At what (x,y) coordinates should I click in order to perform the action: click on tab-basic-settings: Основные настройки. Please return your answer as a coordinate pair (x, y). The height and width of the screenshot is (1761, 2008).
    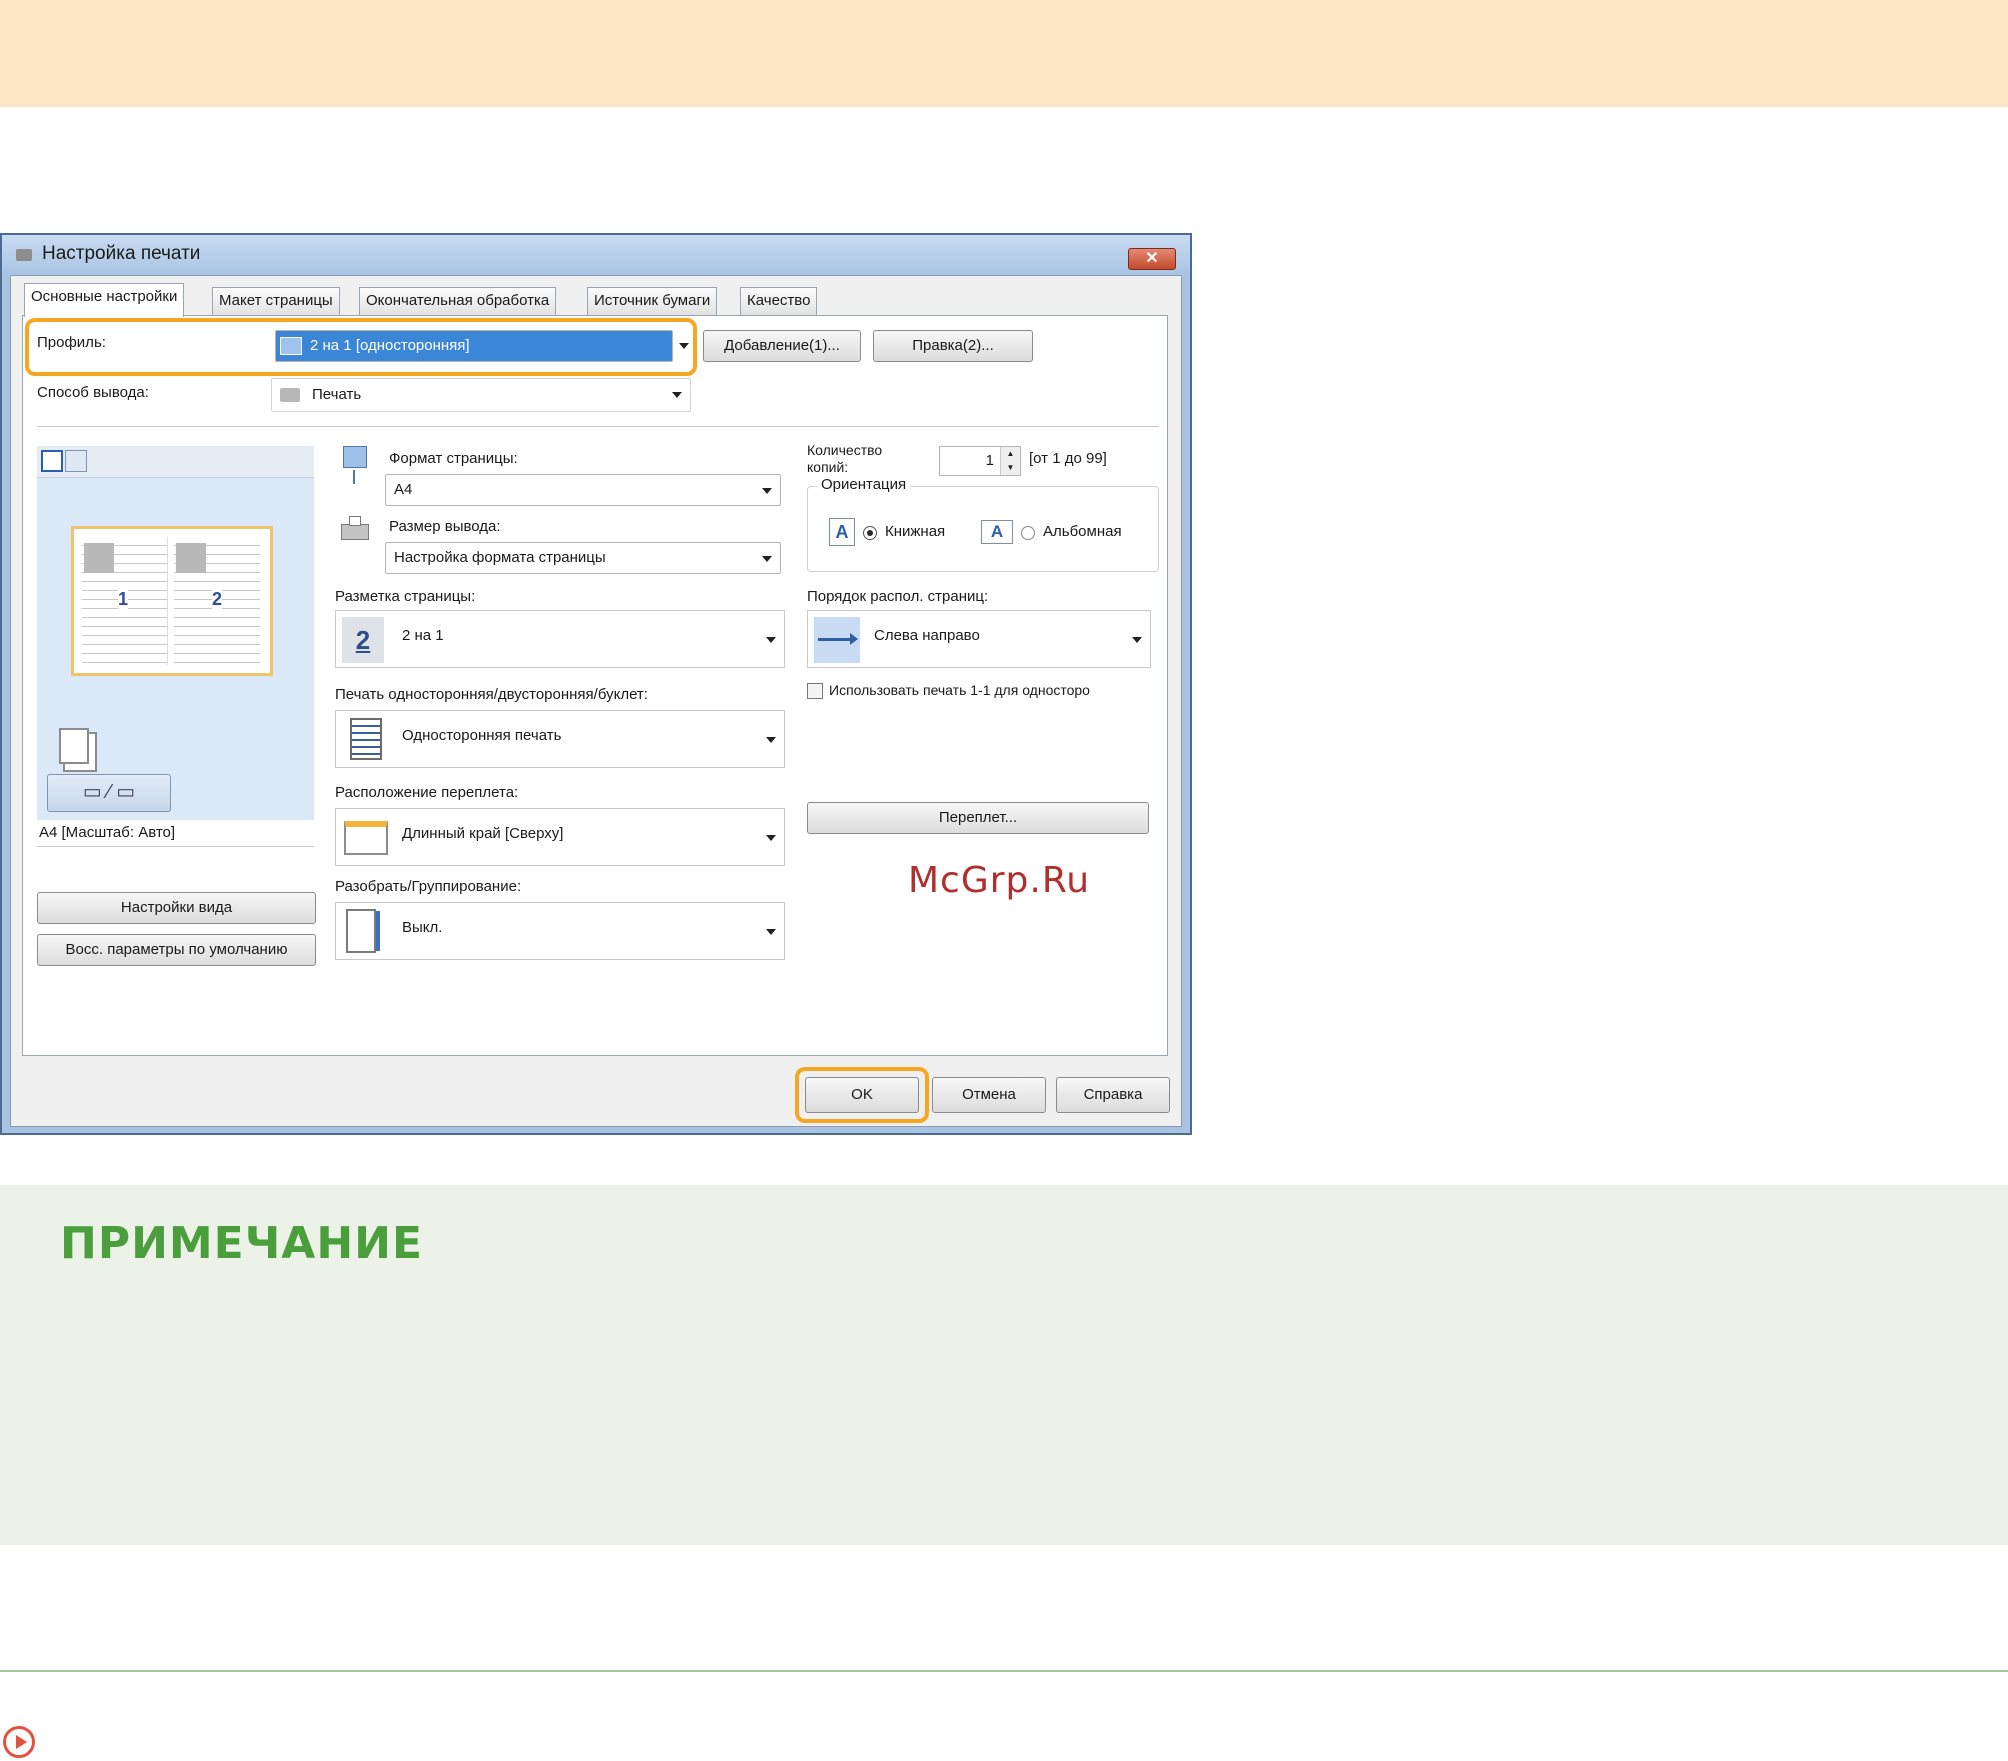
    Looking at the image, I should click on (104, 300).